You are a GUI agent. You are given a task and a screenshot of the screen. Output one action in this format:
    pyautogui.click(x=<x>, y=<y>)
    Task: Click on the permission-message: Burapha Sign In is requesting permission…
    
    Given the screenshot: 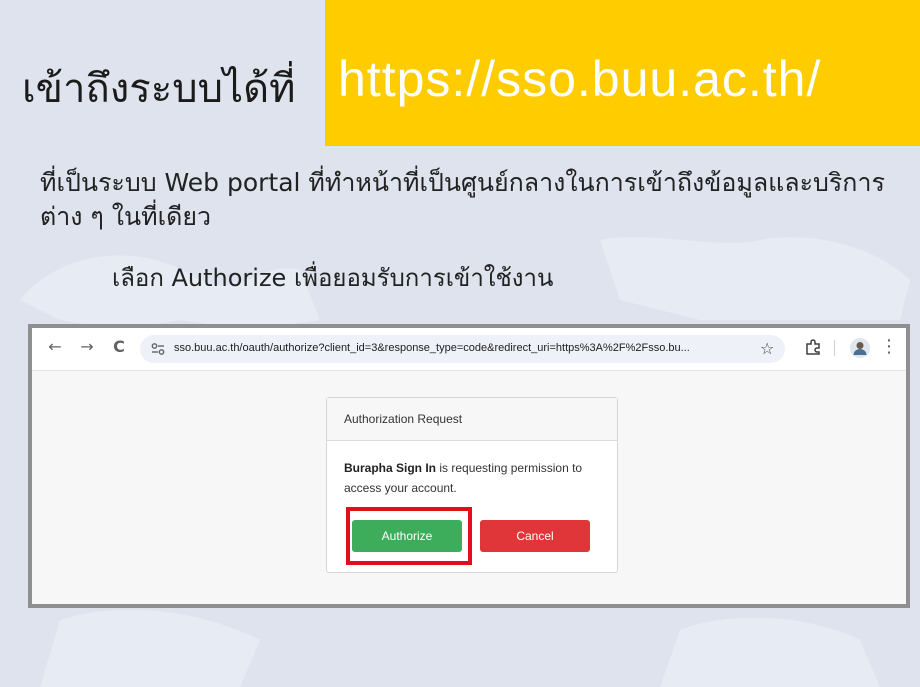 What is the action you would take?
    pyautogui.click(x=474, y=478)
    